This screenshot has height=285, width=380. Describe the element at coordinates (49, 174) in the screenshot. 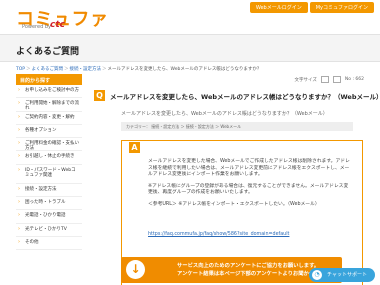

I see `sidebar-item: › ID・パスワード・Webコミュファ関連` at that location.